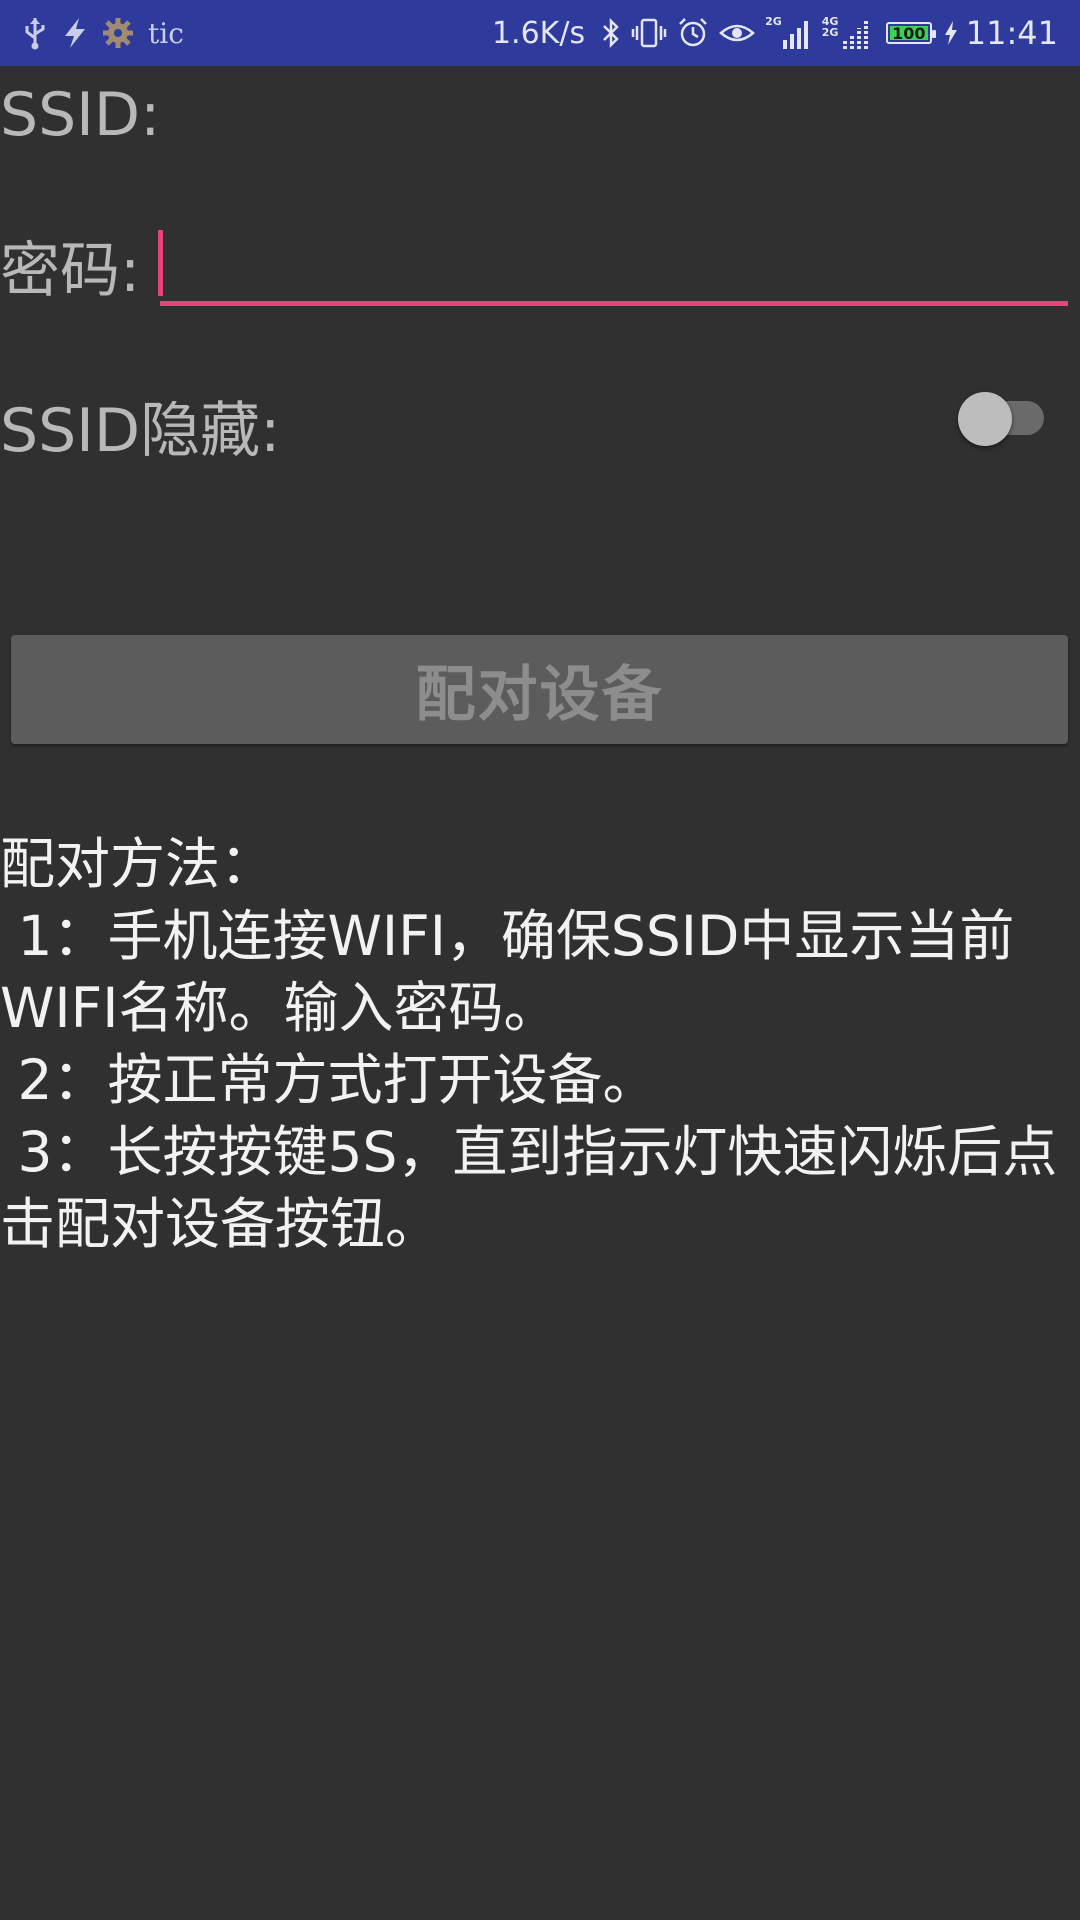 This screenshot has height=1920, width=1080. Describe the element at coordinates (35, 33) in the screenshot. I see `usb-icon` at that location.